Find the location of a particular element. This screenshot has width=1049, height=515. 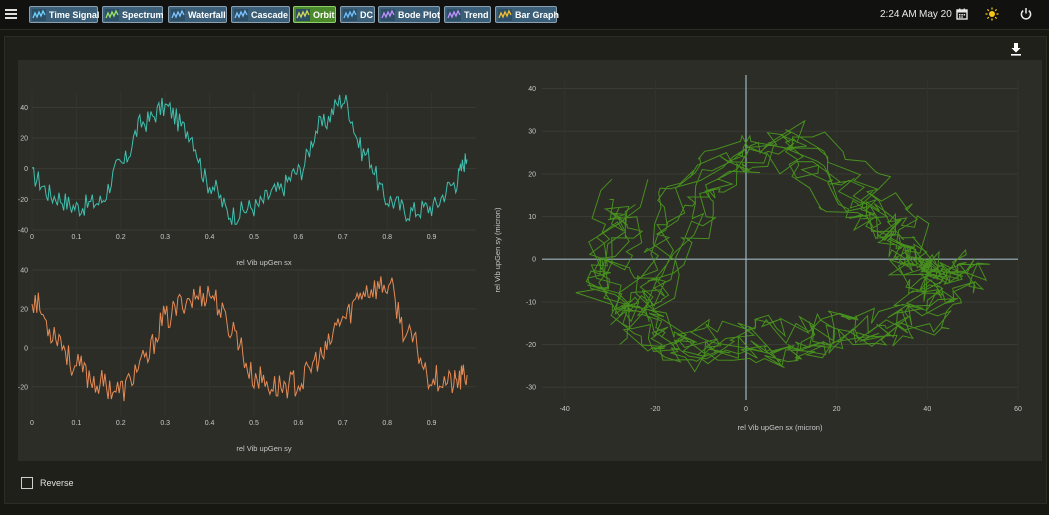

y-tick-label: -40 is located at coordinates (23, 231).